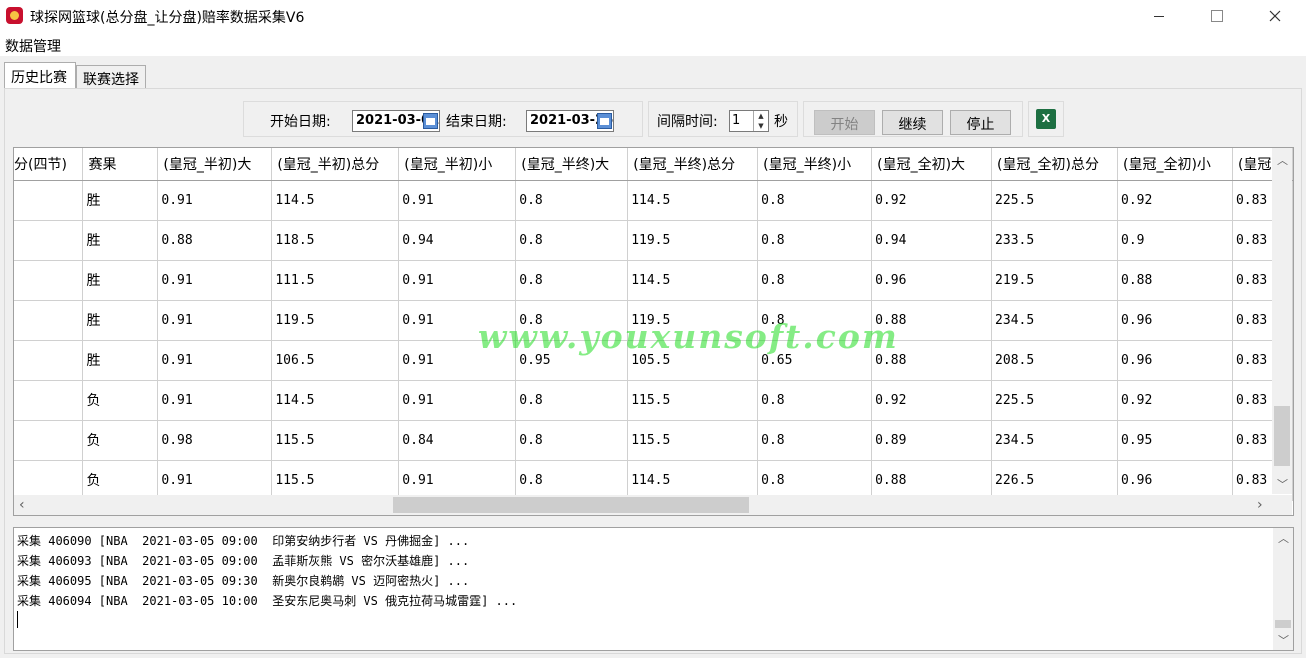 This screenshot has height=658, width=1306. I want to click on table-cell: 208.5, so click(1054, 360).